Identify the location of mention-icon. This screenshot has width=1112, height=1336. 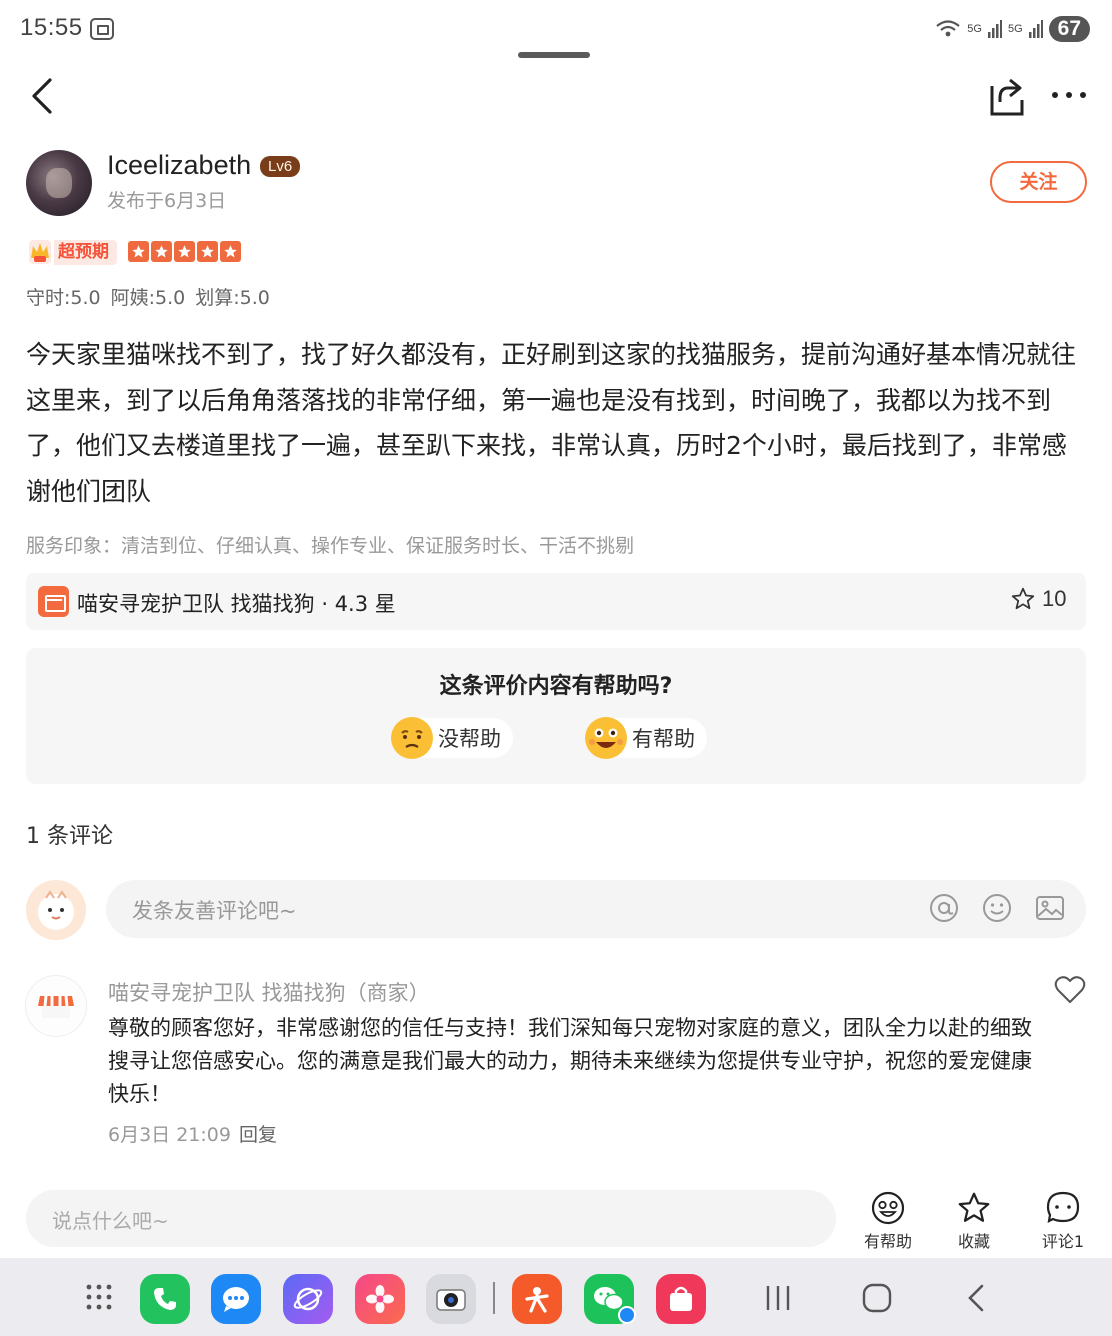
(944, 908).